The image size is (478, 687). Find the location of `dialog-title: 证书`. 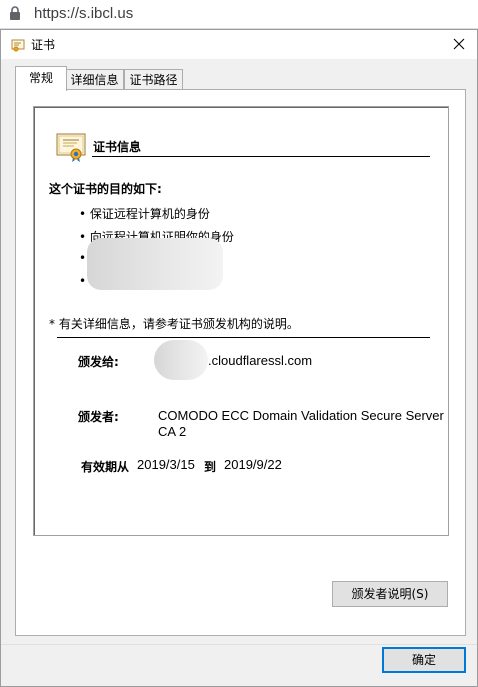

dialog-title: 证书 is located at coordinates (43, 45).